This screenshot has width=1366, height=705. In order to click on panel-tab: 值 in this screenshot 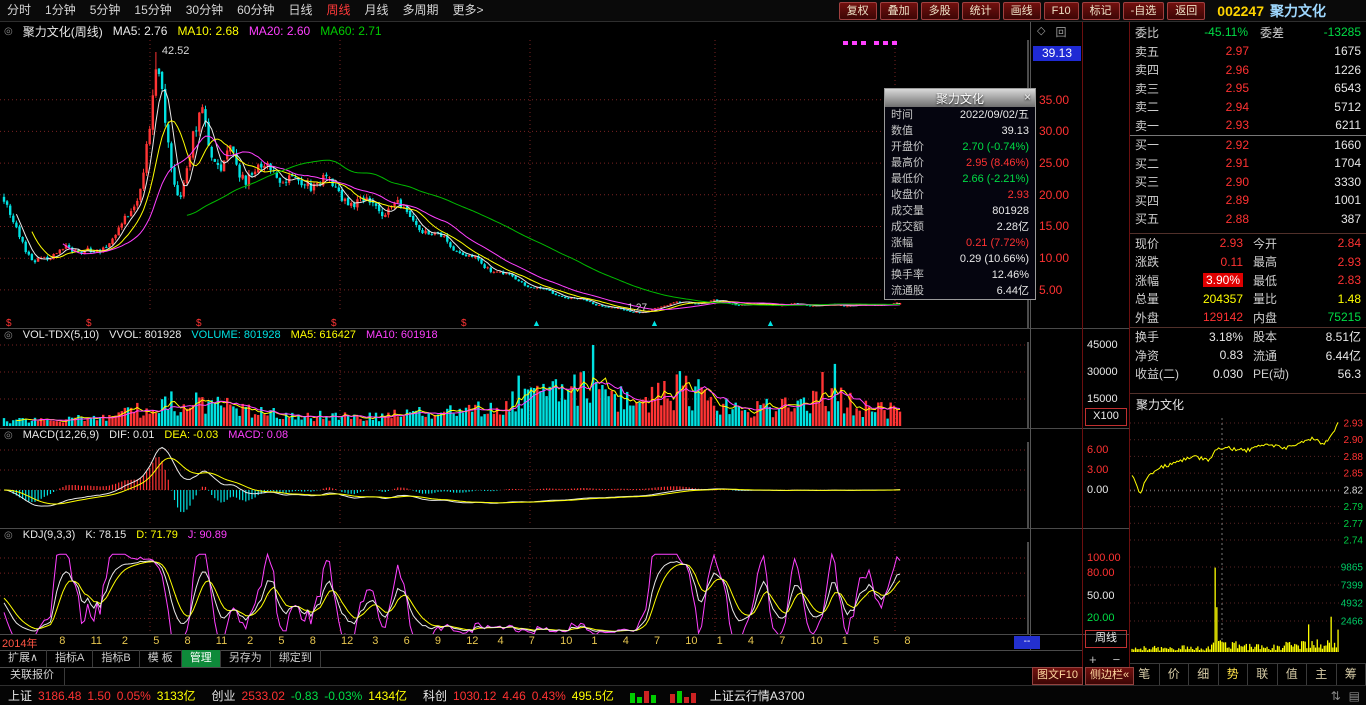, I will do `click(1292, 674)`.